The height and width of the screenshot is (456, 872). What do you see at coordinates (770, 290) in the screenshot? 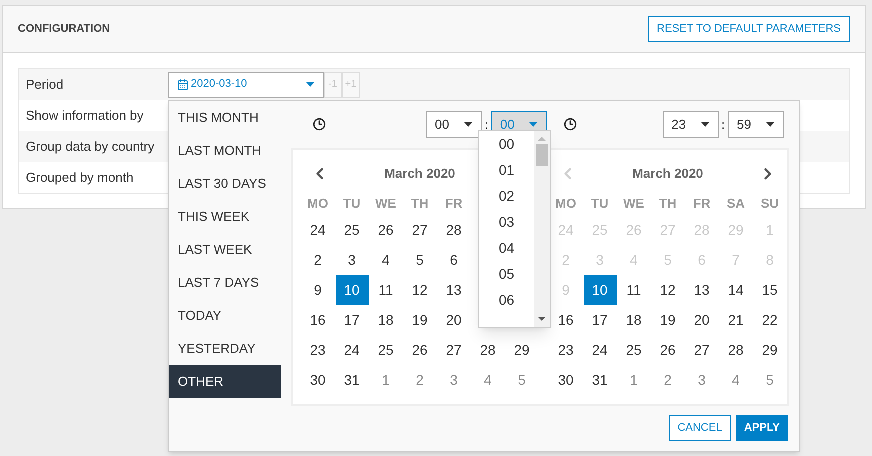
I see `calendar-day: 15` at bounding box center [770, 290].